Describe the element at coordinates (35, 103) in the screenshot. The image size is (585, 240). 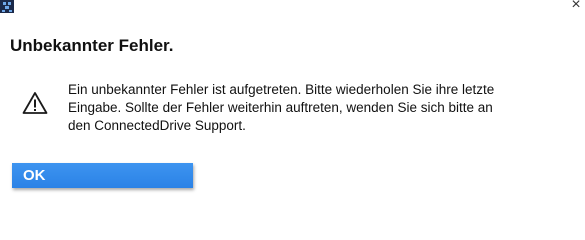
I see `warning-icon` at that location.